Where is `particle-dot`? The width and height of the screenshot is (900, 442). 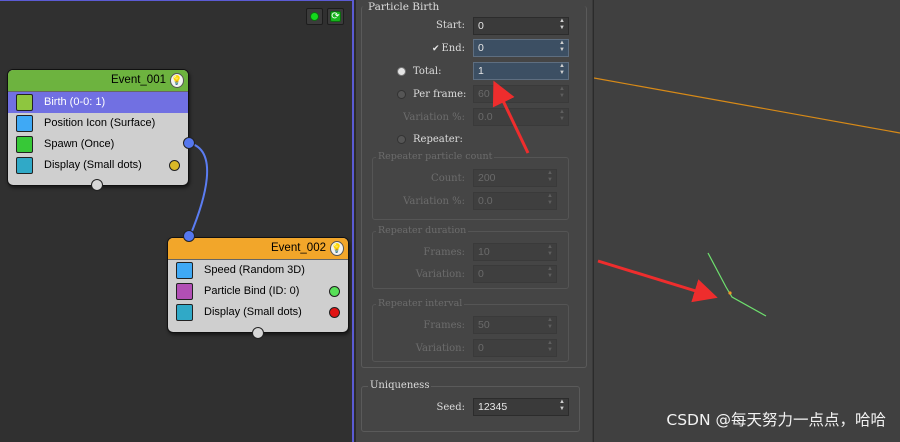 particle-dot is located at coordinates (730, 293).